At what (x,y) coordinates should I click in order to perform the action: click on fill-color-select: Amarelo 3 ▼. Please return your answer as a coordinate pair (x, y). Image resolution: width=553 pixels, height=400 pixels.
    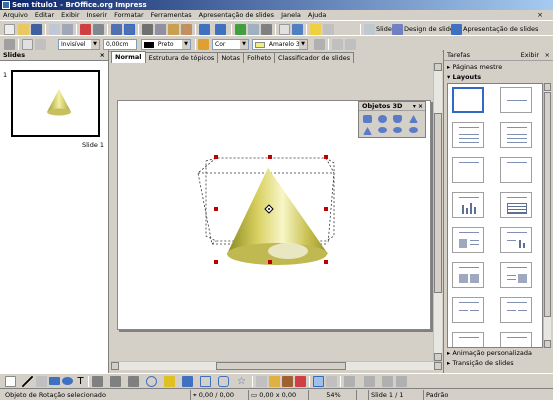
    Looking at the image, I should click on (280, 44).